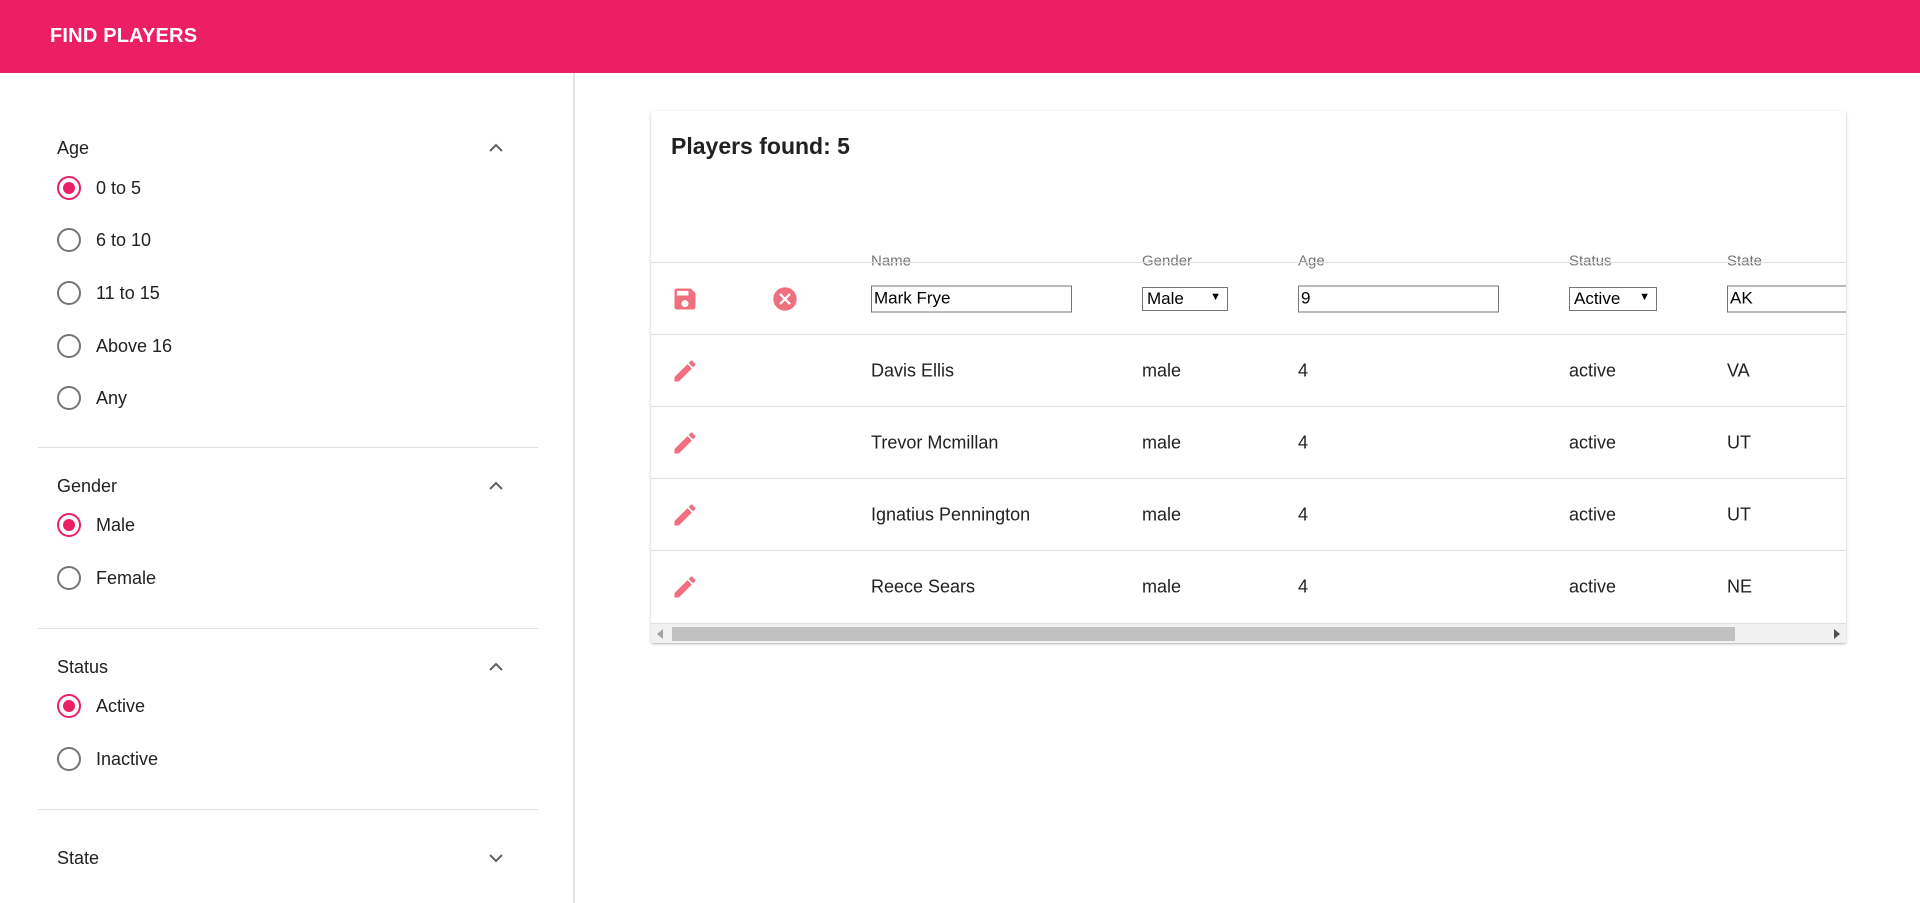  I want to click on state-filter-header: State, so click(288, 858).